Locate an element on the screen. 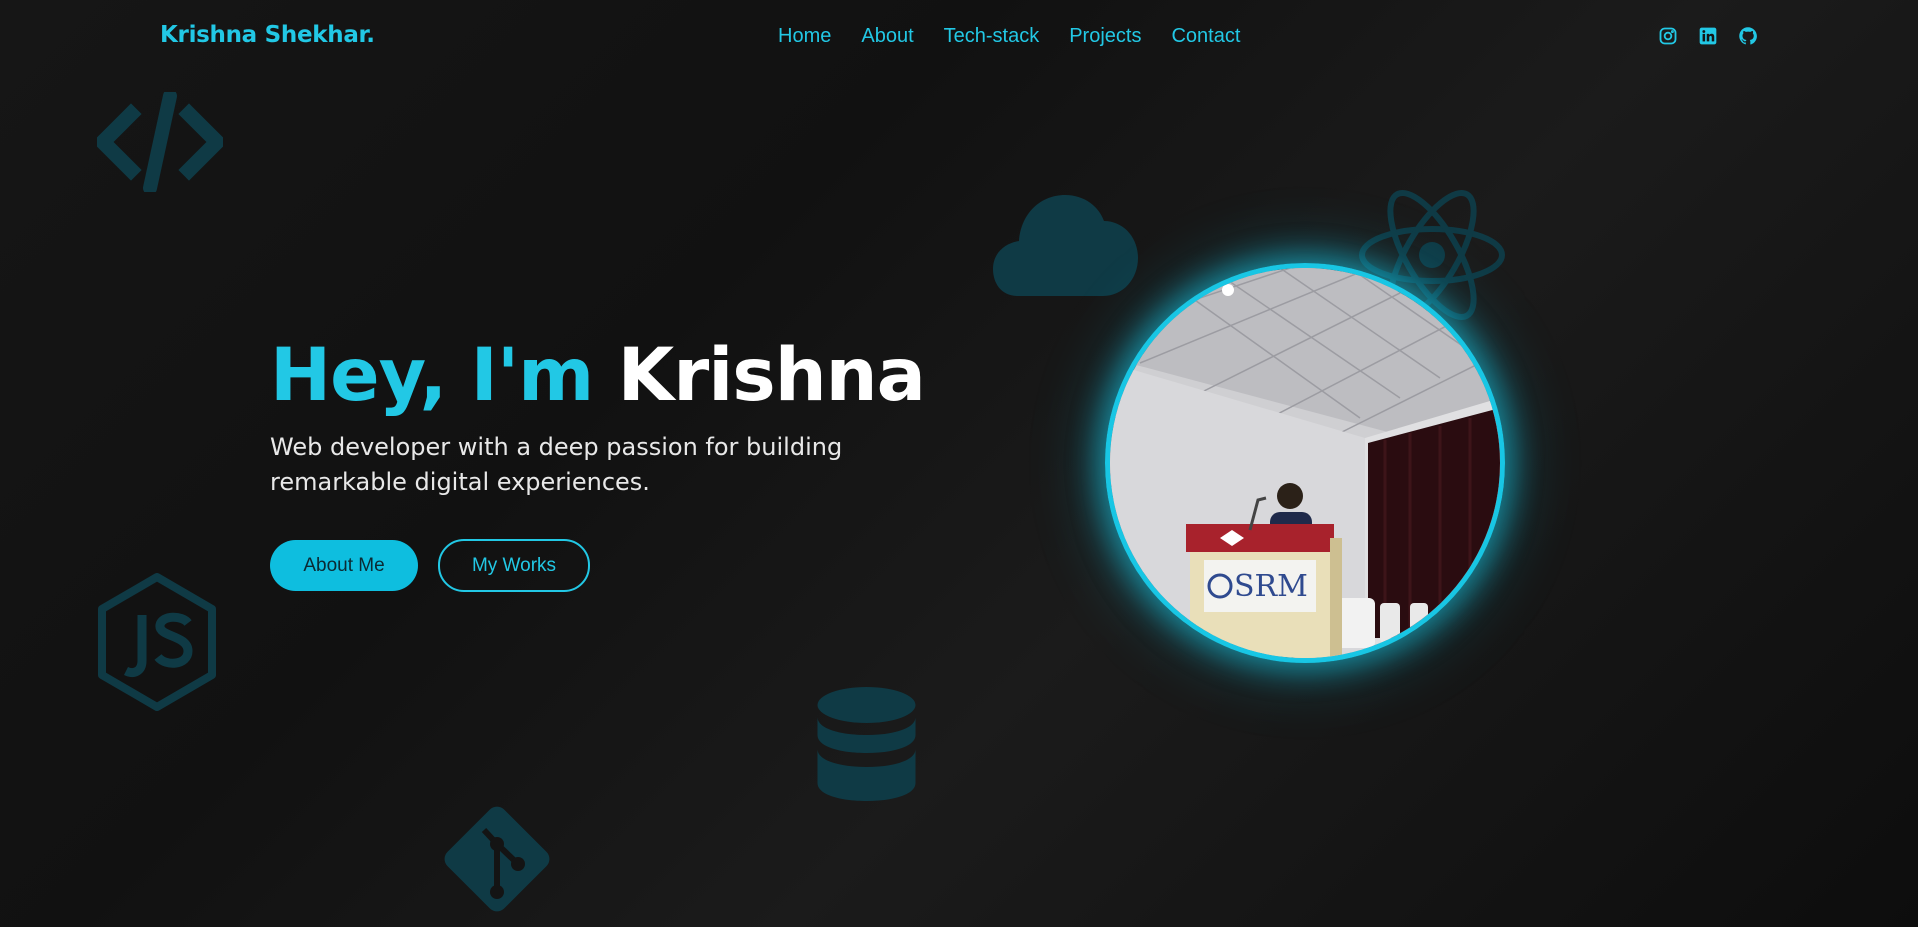 The width and height of the screenshot is (1918, 927). main-nav: Home About Tech-stack Projects Contact is located at coordinates (1009, 36).